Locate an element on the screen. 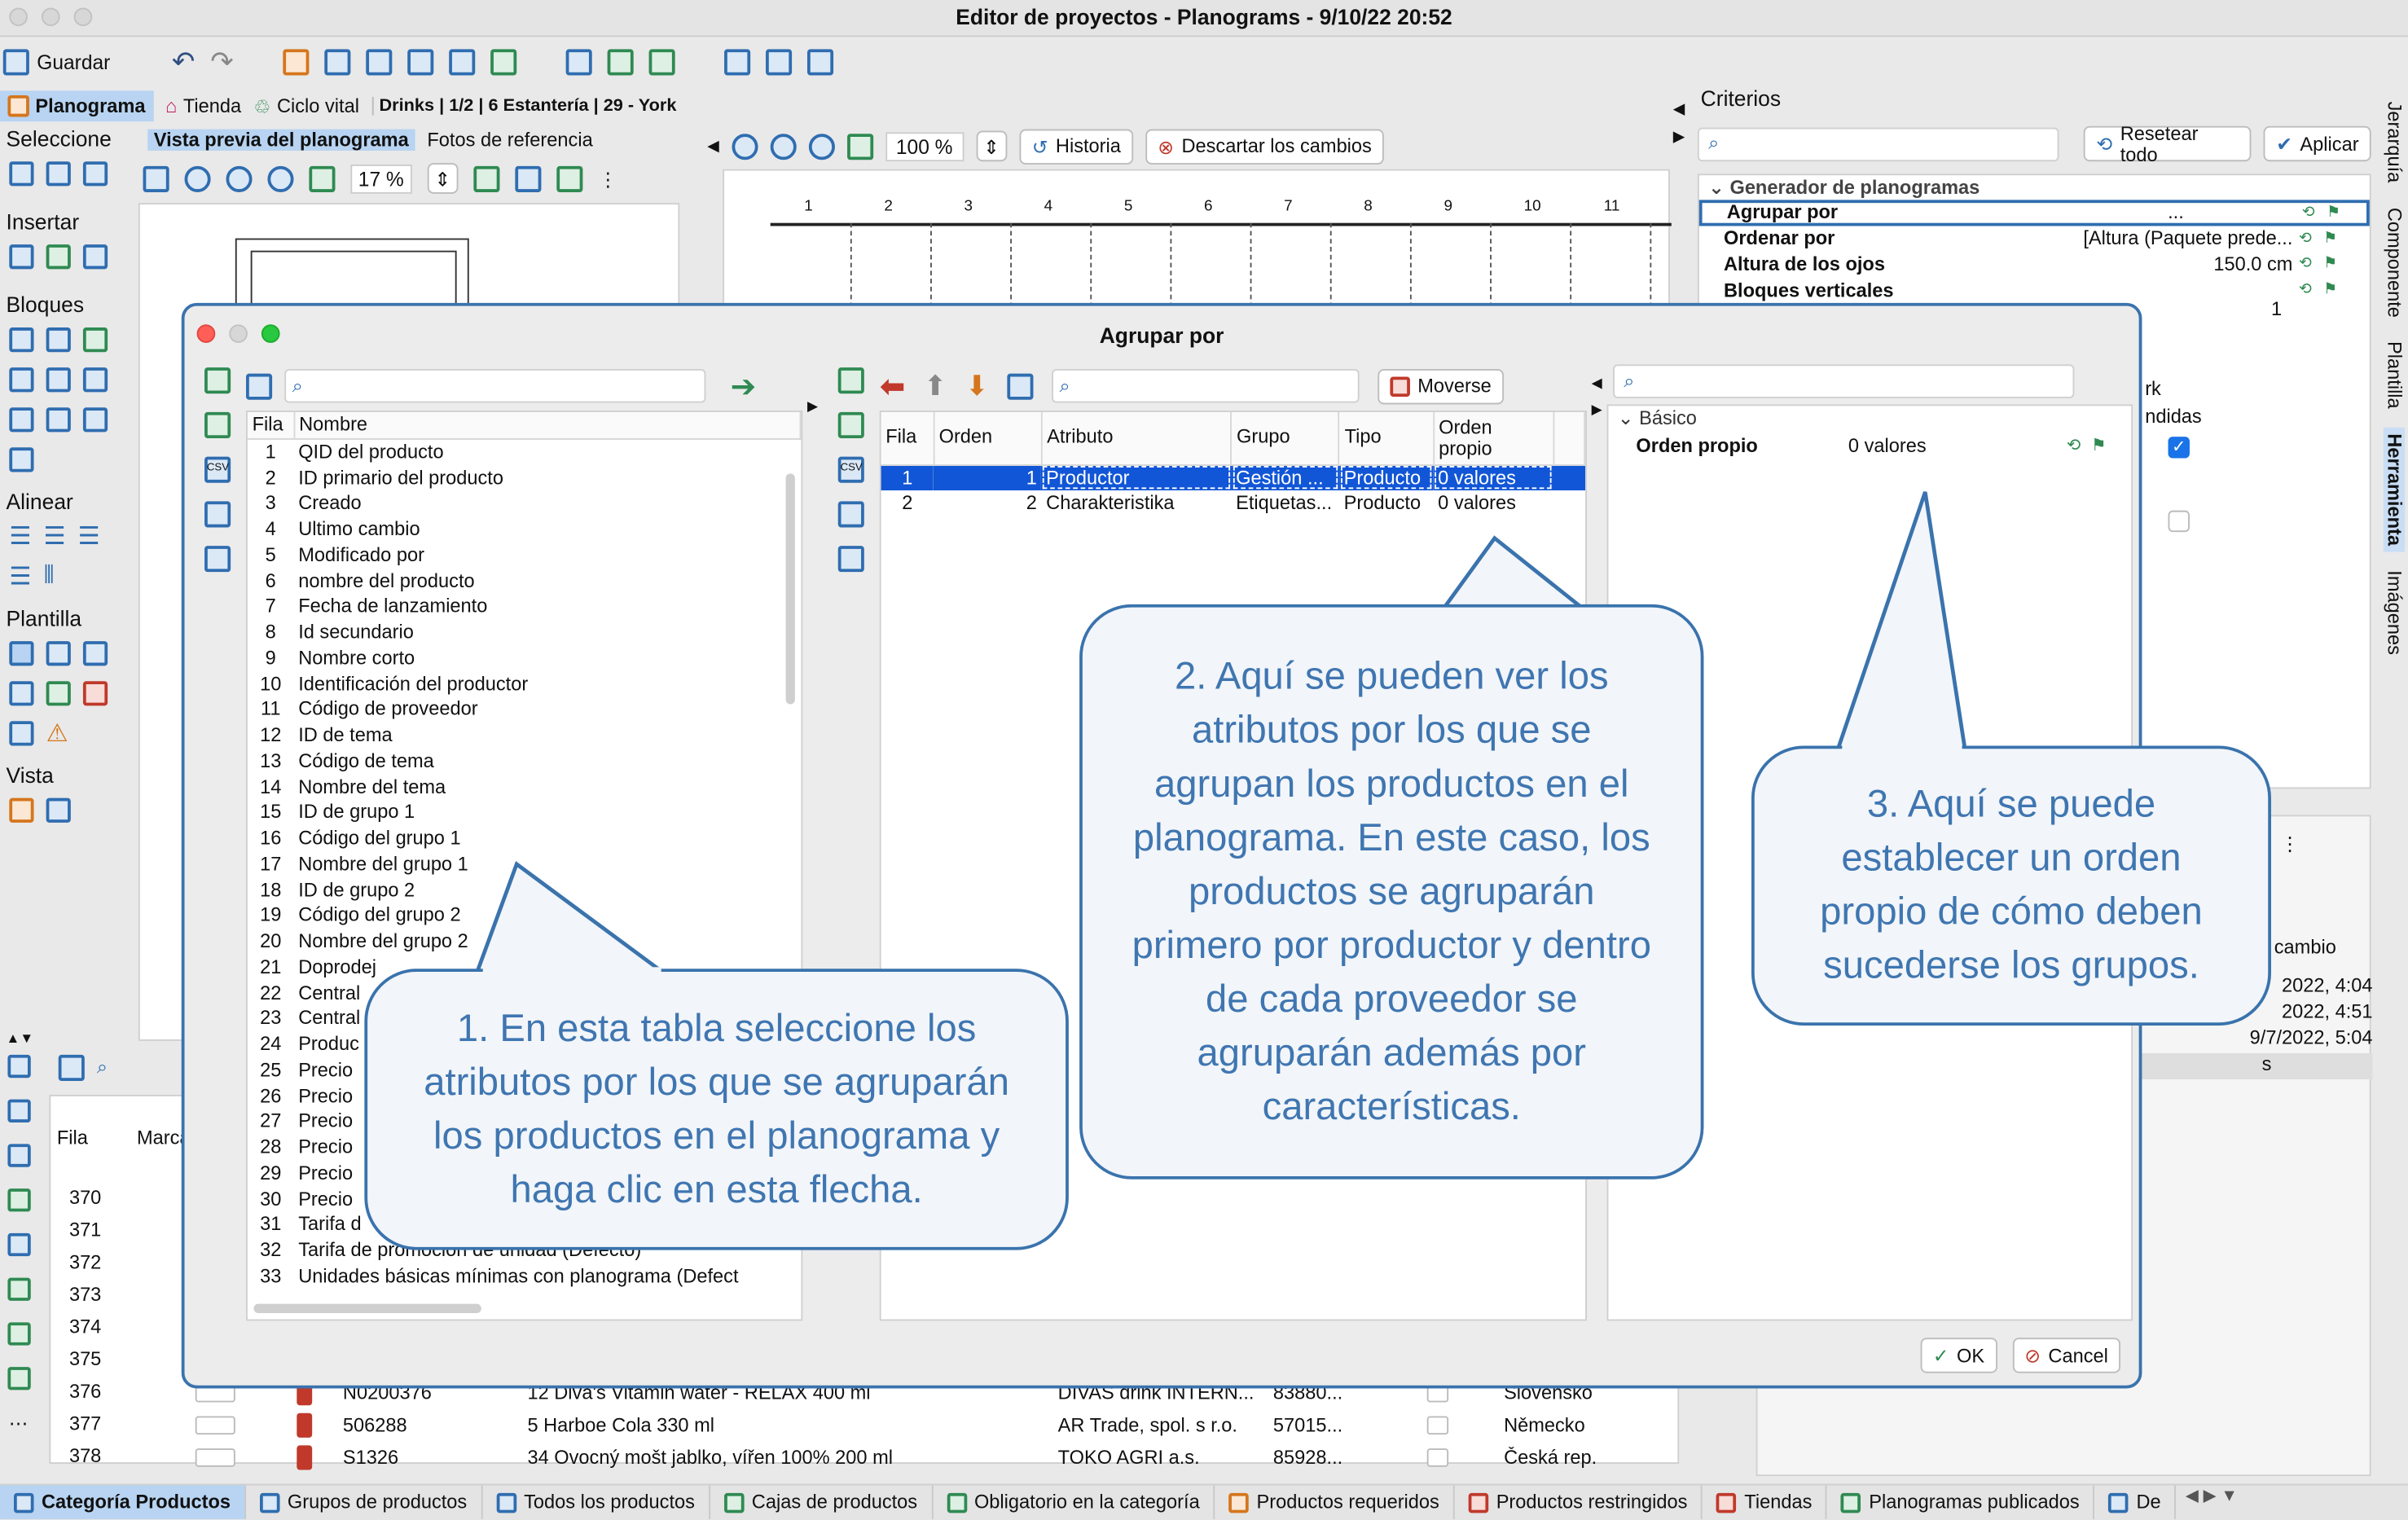 The width and height of the screenshot is (2408, 1520). layout-icon is located at coordinates (578, 62).